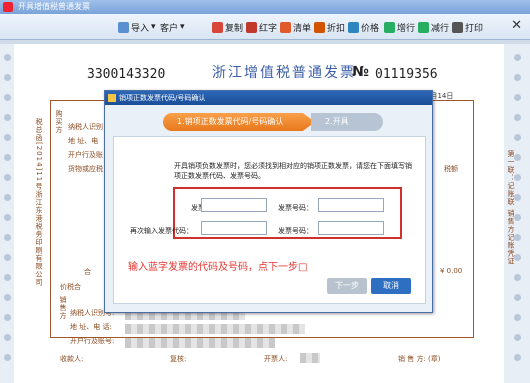 This screenshot has width=530, height=383. What do you see at coordinates (161, 231) in the screenshot?
I see `code-confirm-label: 再次输入发票代码：` at bounding box center [161, 231].